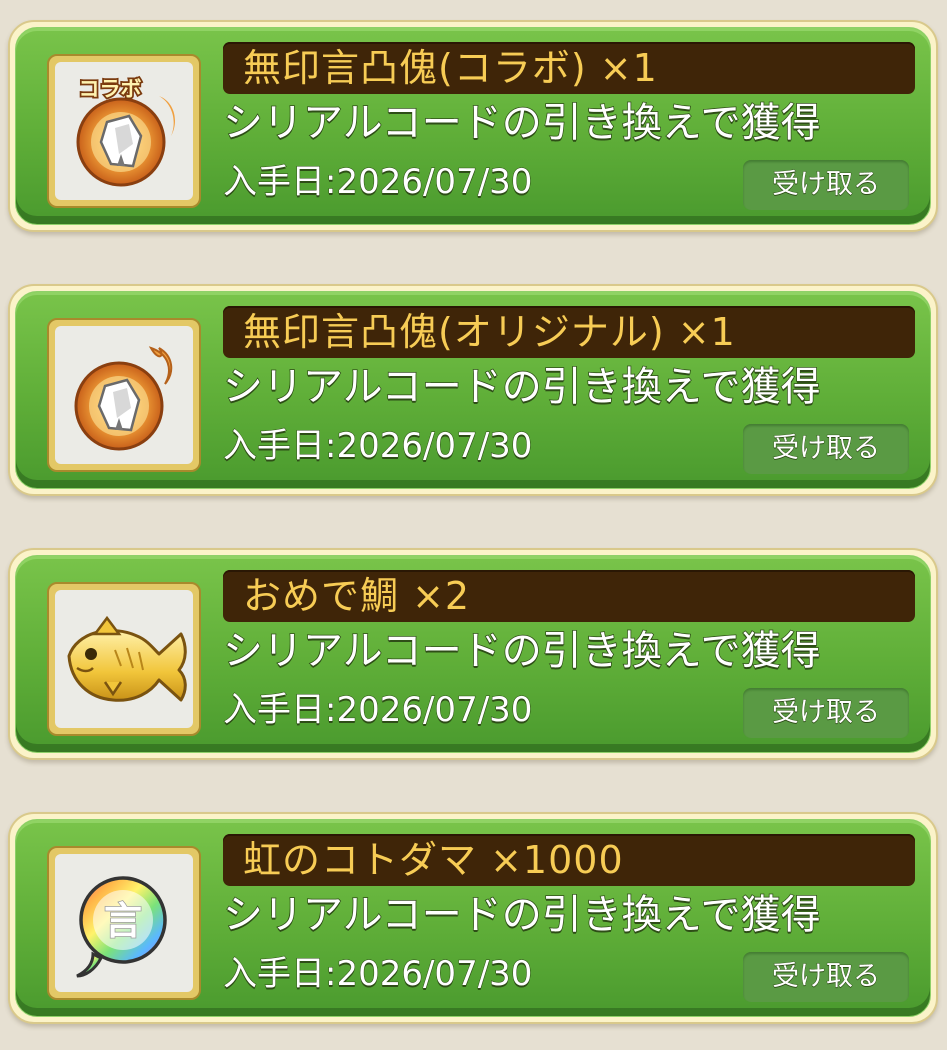 The image size is (947, 1050). I want to click on item-title-bar: おめで鯛 ×2, so click(569, 596).